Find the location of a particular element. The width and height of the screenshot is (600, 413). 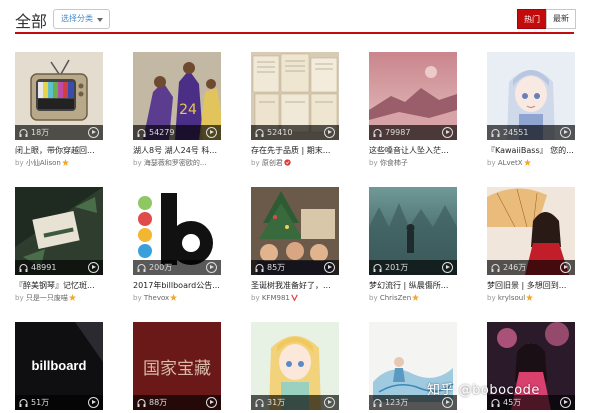

playlist-cover: billboard 51万 is located at coordinates (59, 366).